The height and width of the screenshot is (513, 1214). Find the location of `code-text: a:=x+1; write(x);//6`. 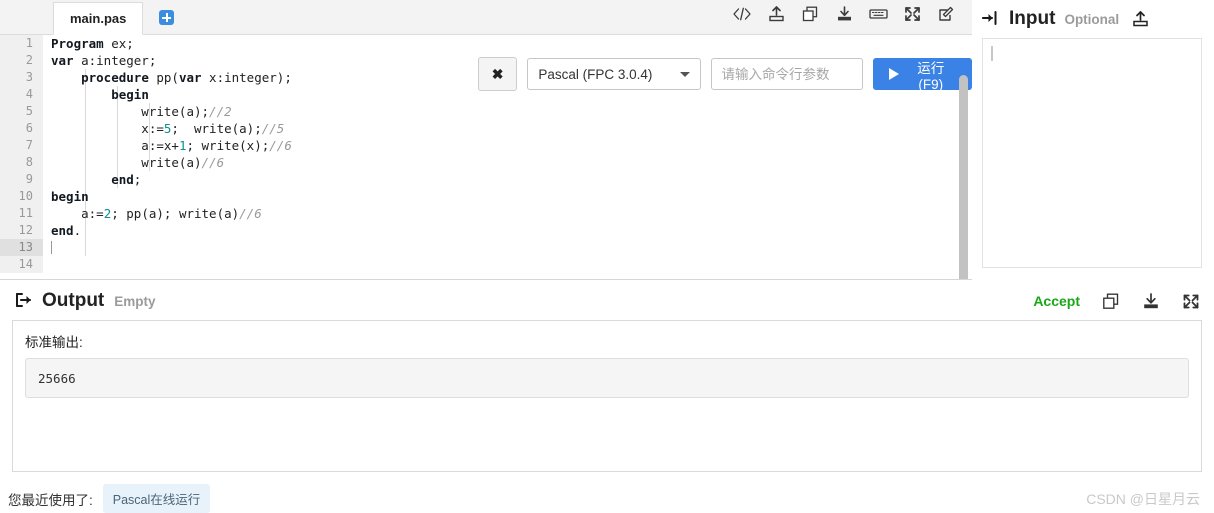

code-text: a:=x+1; write(x);//6 is located at coordinates (171, 145).